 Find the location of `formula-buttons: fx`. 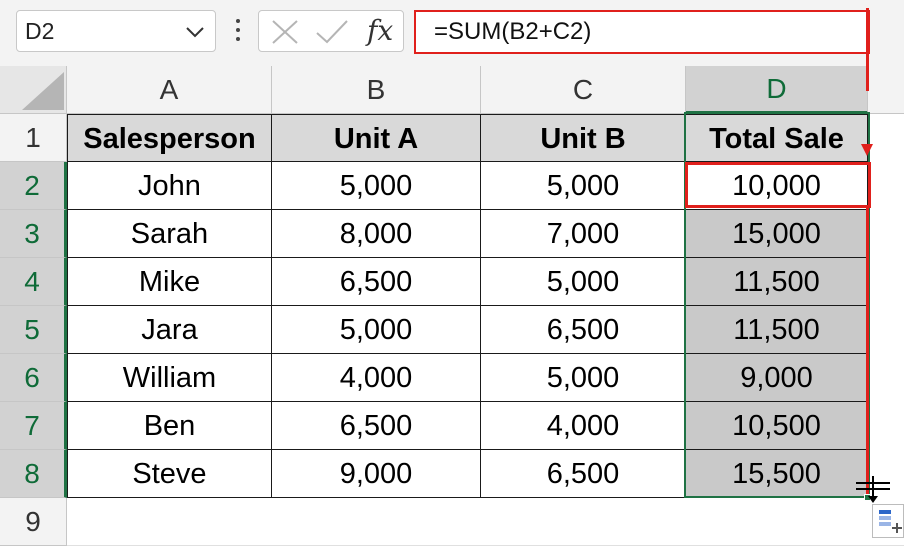

formula-buttons: fx is located at coordinates (331, 31).